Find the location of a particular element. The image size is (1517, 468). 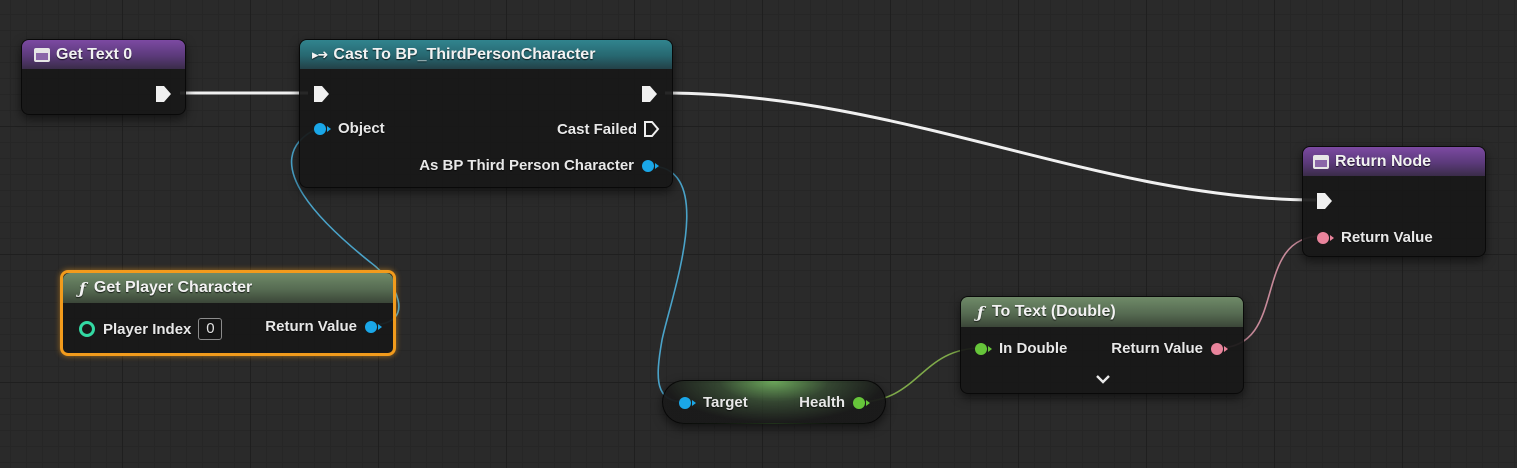

player-index-value-input: 0 is located at coordinates (210, 329).